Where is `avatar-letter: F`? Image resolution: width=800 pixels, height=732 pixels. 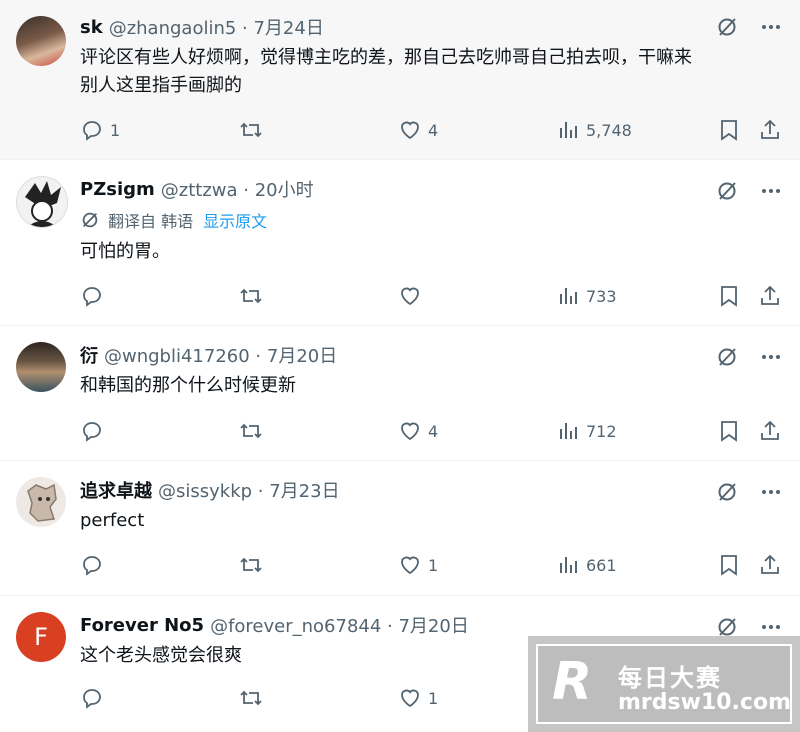 avatar-letter: F is located at coordinates (41, 637).